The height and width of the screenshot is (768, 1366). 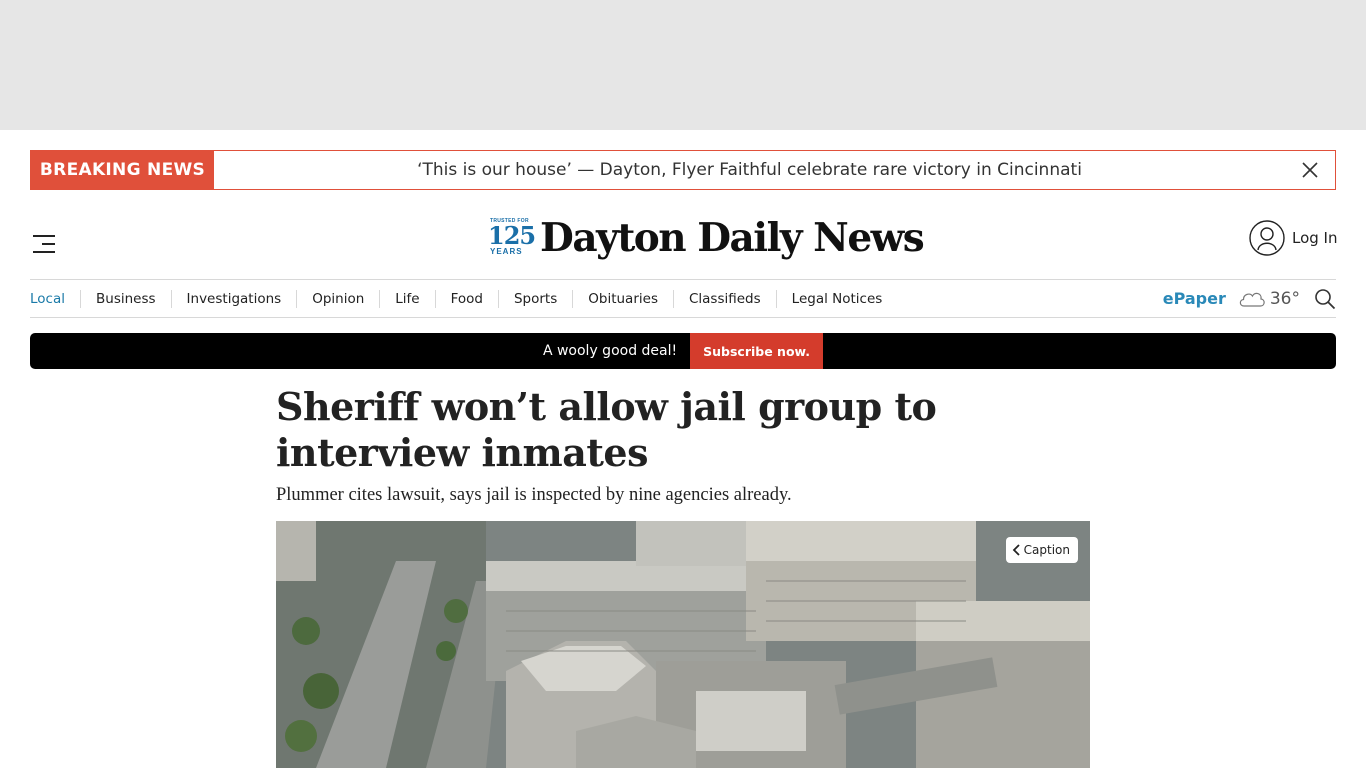 I want to click on login-button: Log In, so click(x=1293, y=238).